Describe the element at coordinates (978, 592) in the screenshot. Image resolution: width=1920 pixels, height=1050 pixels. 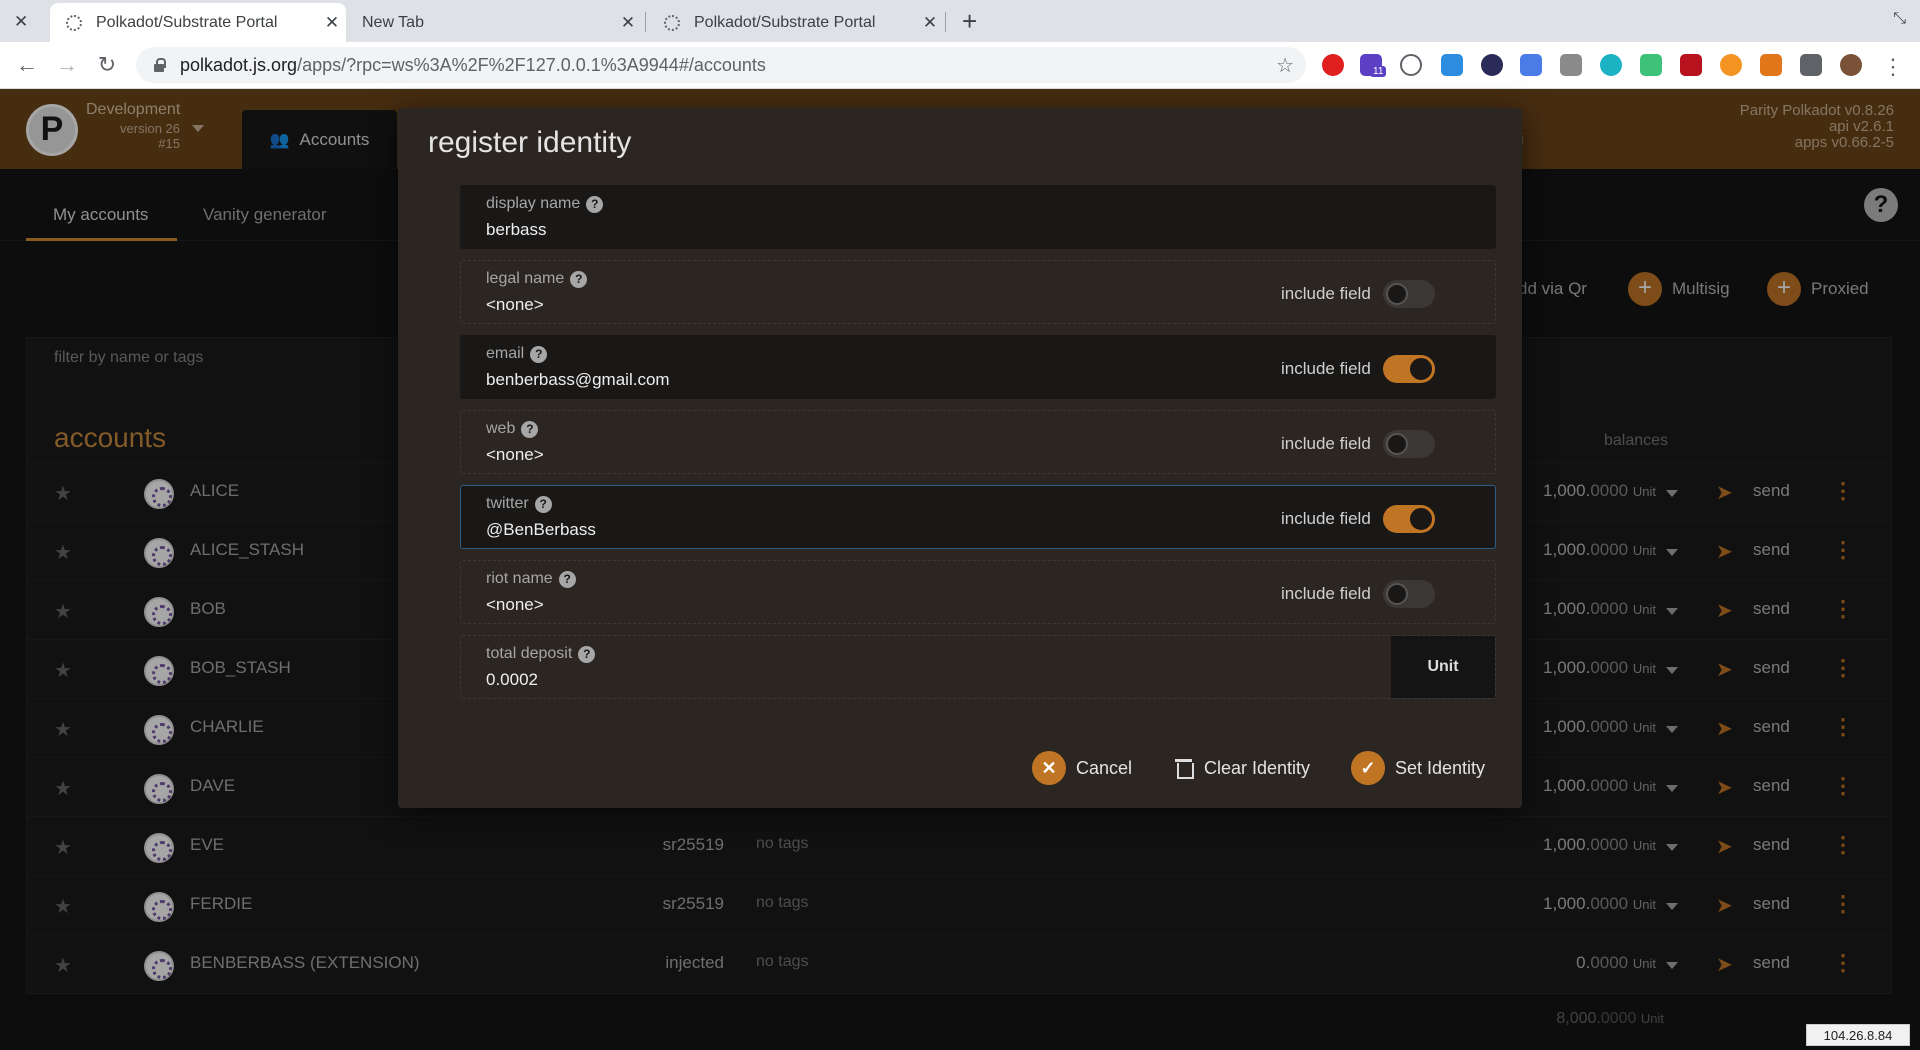
I see `riot-name-field: riot name? <none> include field` at that location.